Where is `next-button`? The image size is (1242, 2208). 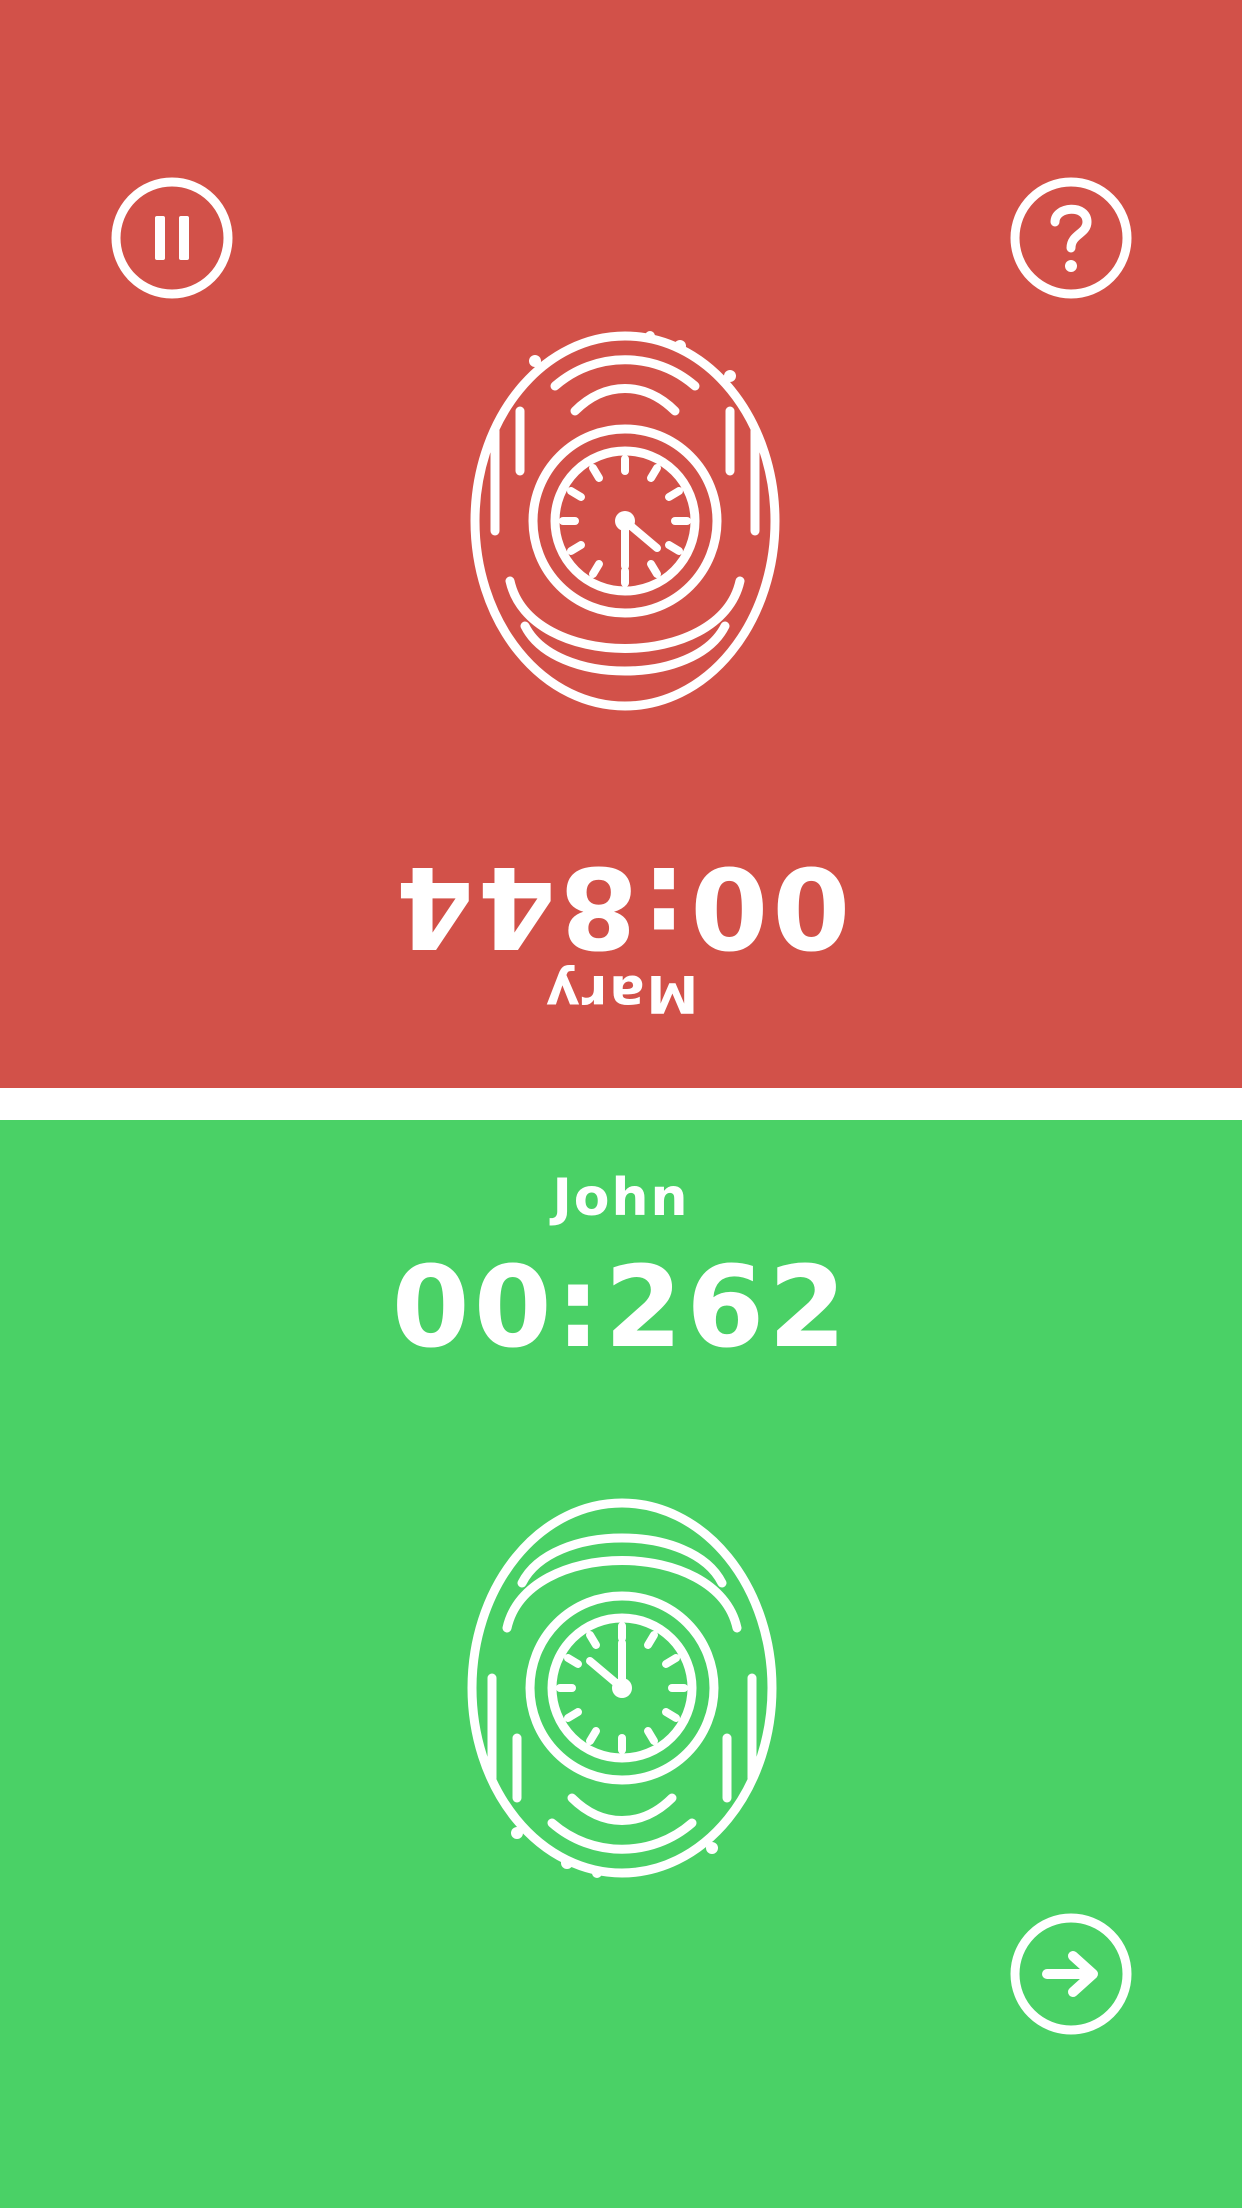
next-button is located at coordinates (1071, 1974).